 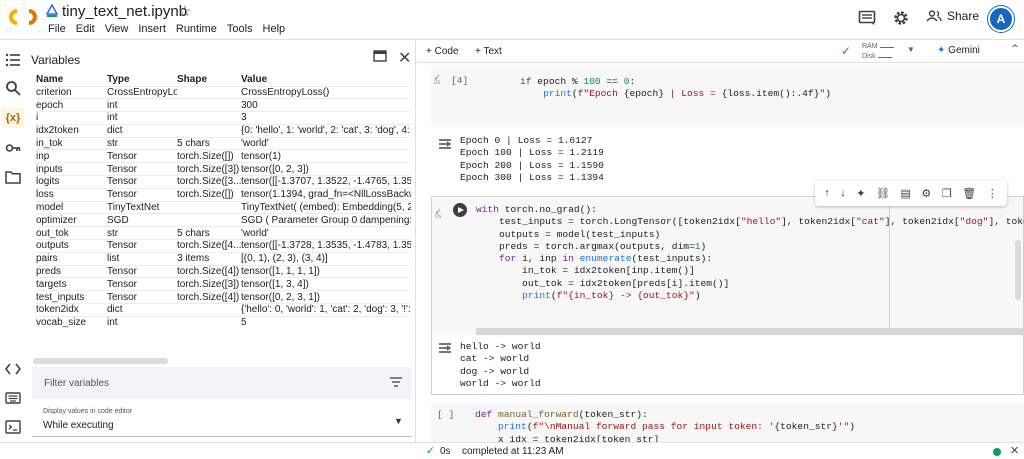 I want to click on variable-value: CrossEntropyLoss(), so click(x=326, y=92).